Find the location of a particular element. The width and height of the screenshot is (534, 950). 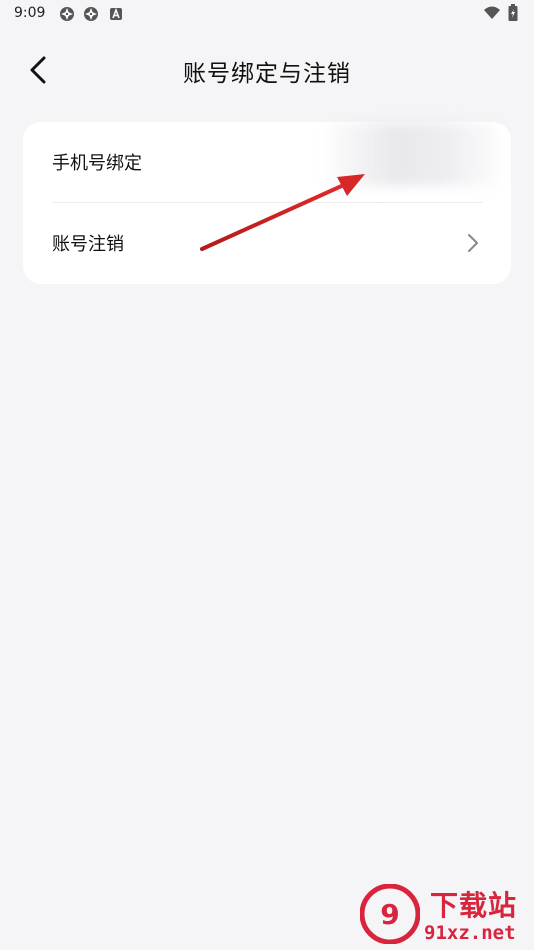

watermark-title: 下载站 is located at coordinates (474, 905).